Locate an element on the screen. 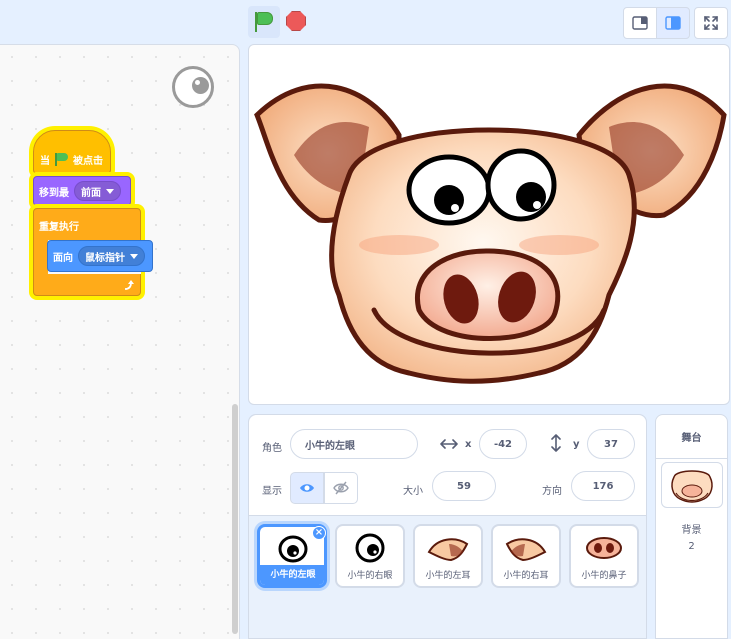 This screenshot has width=731, height=639. sprite-tile-label: 小牛的右耳 is located at coordinates (526, 576).